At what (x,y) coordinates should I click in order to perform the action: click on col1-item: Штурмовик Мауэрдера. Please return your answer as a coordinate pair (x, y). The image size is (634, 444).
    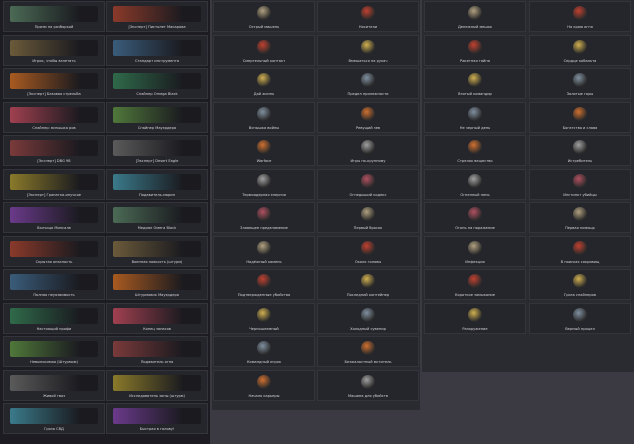
    Looking at the image, I should click on (157, 284).